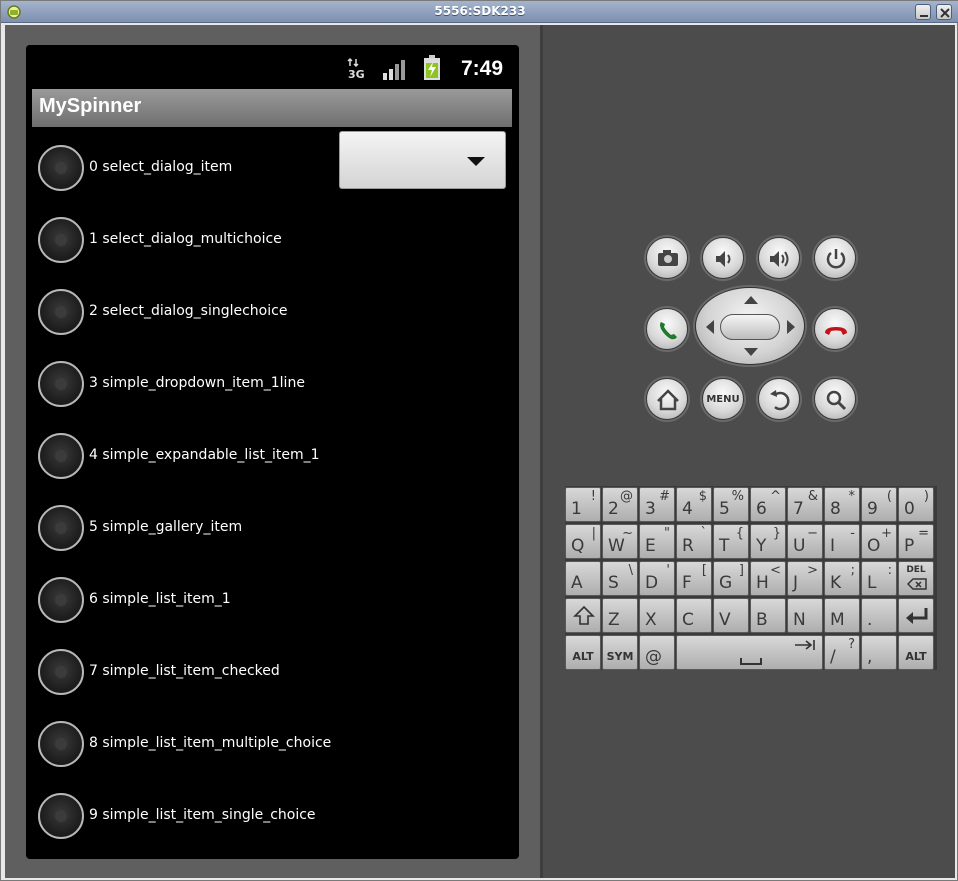 Image resolution: width=958 pixels, height=881 pixels. I want to click on key-alt-label: ", so click(667, 533).